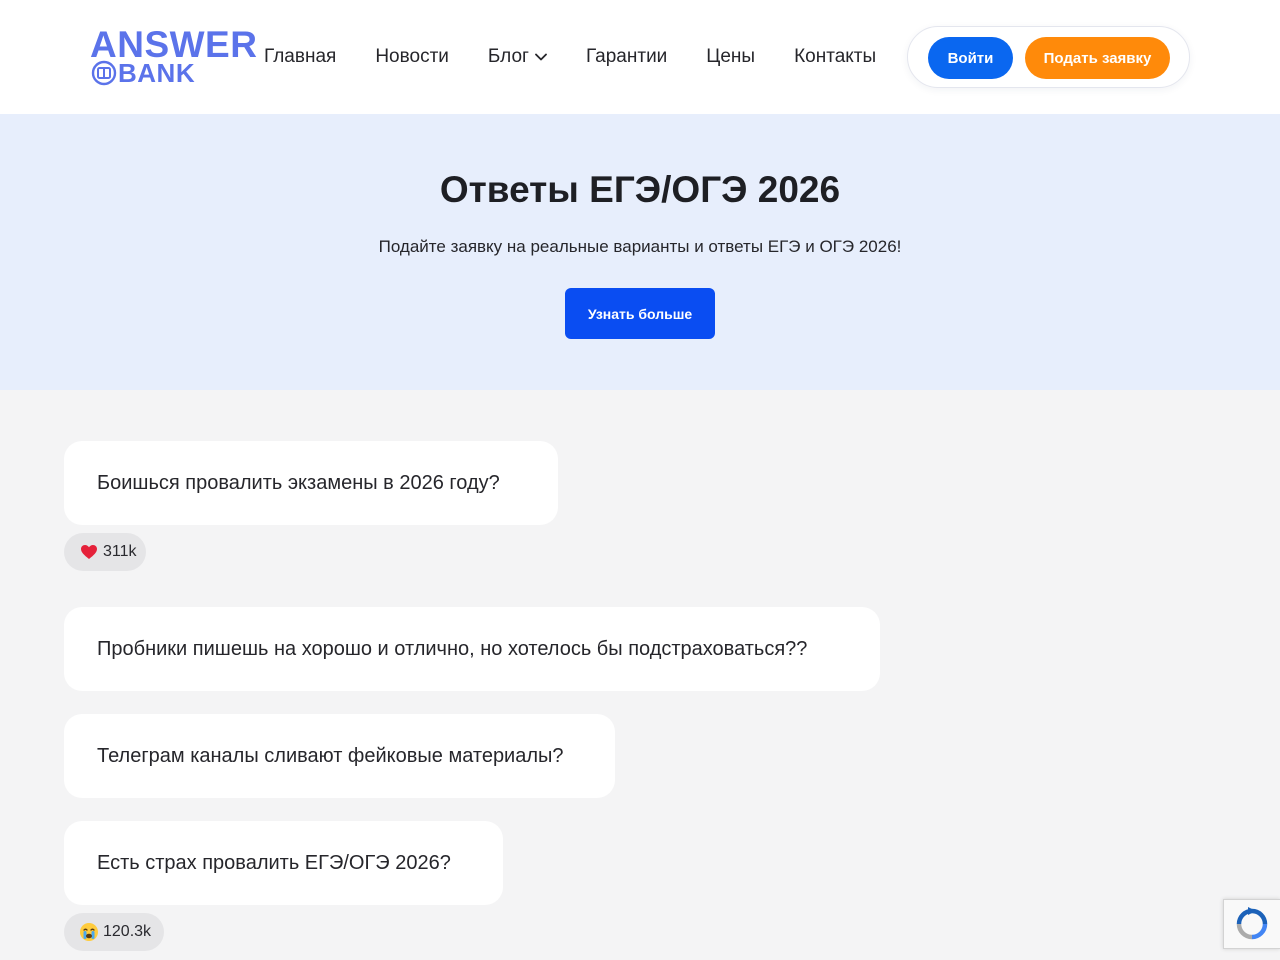 The width and height of the screenshot is (1280, 960). Describe the element at coordinates (1097, 58) in the screenshot. I see `apply-button: Подать заявку` at that location.